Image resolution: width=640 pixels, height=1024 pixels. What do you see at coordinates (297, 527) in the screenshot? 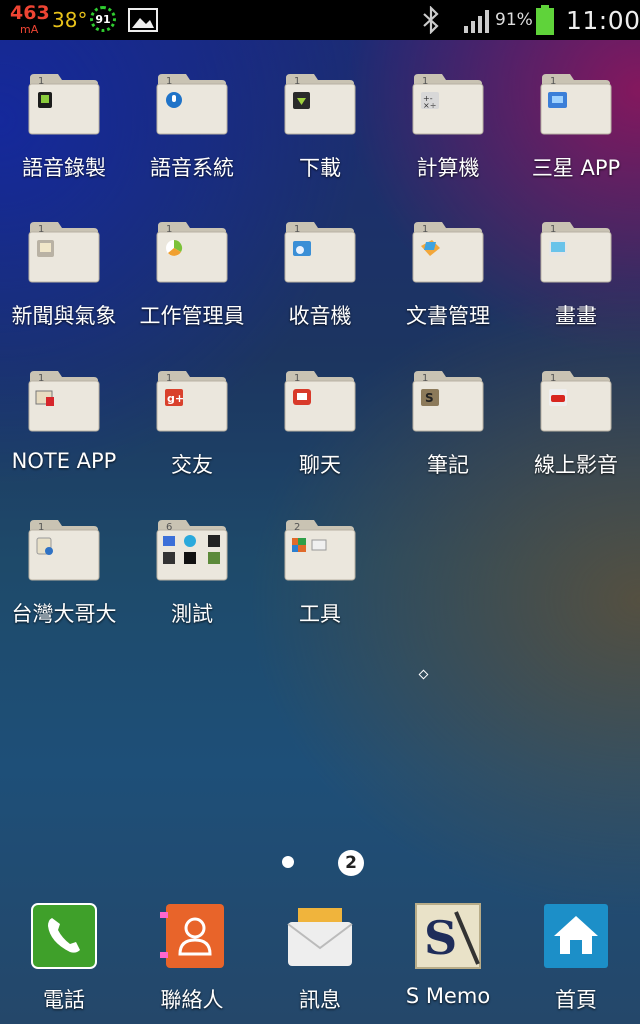
I see `folder-count: 2` at bounding box center [297, 527].